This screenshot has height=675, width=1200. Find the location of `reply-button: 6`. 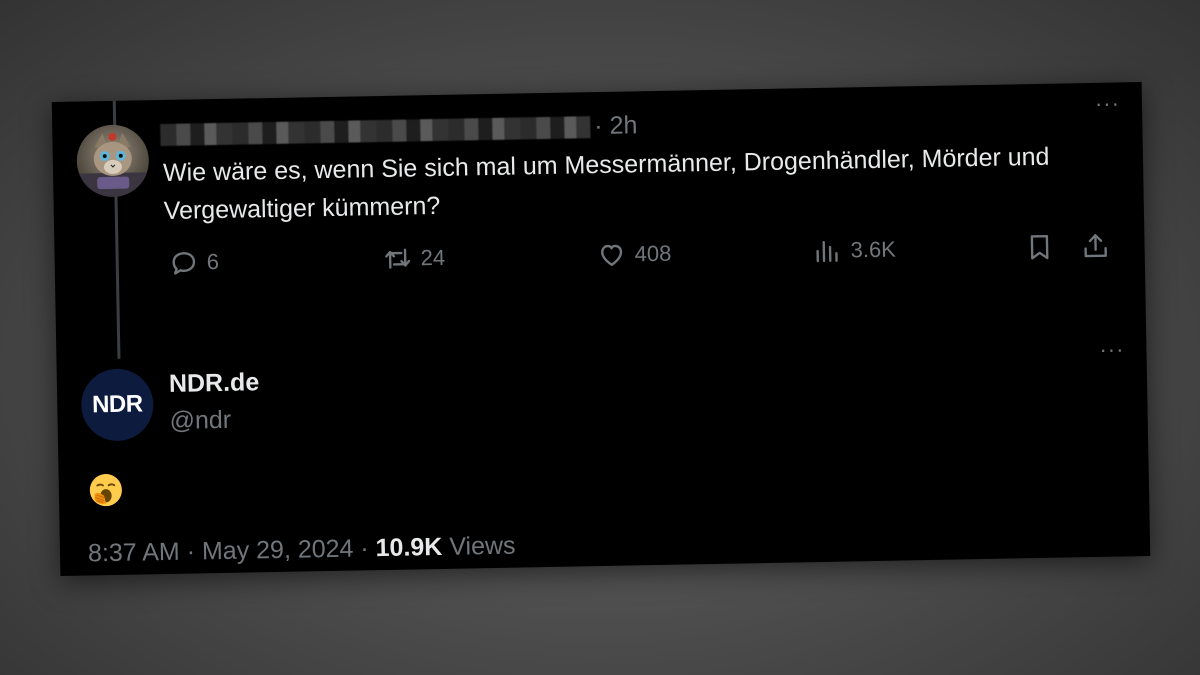

reply-button: 6 is located at coordinates (193, 262).